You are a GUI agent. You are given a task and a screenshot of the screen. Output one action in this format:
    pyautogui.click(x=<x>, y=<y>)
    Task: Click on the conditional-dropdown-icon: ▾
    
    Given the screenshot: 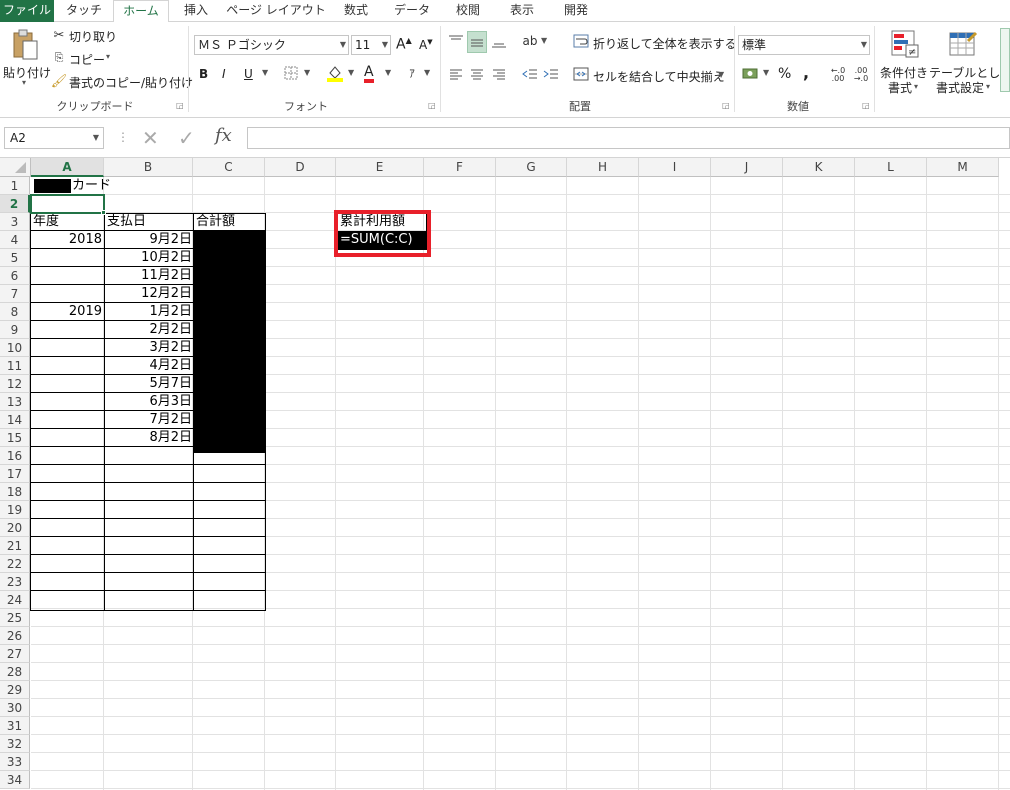 What is the action you would take?
    pyautogui.click(x=916, y=86)
    